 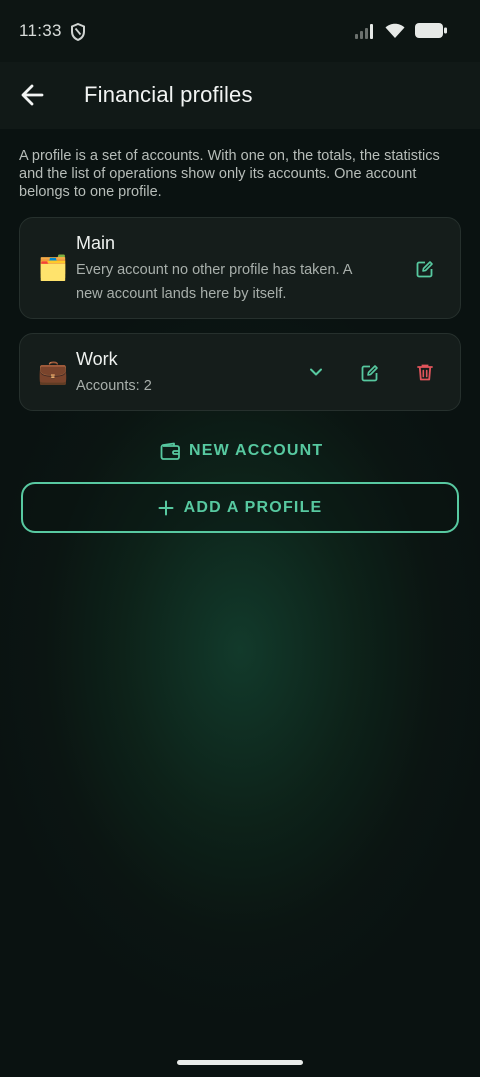 What do you see at coordinates (240, 31) in the screenshot?
I see `status-bar: 11:33` at bounding box center [240, 31].